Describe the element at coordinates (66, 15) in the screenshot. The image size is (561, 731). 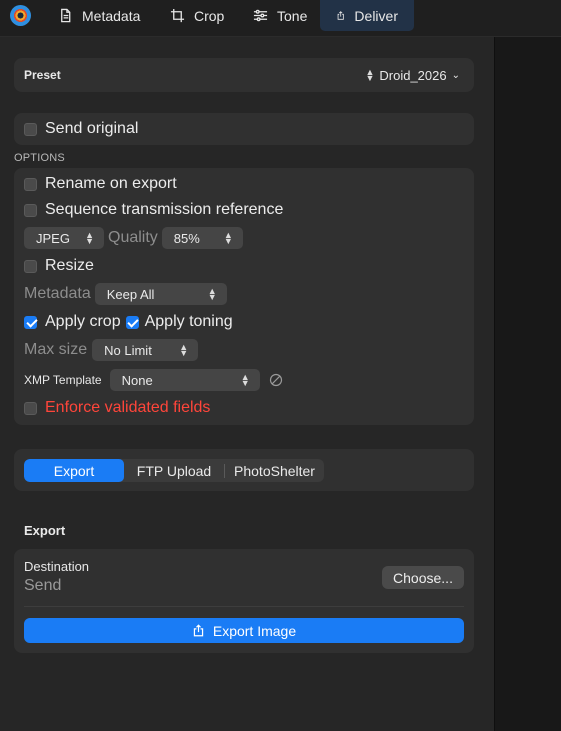
I see `document-icon` at that location.